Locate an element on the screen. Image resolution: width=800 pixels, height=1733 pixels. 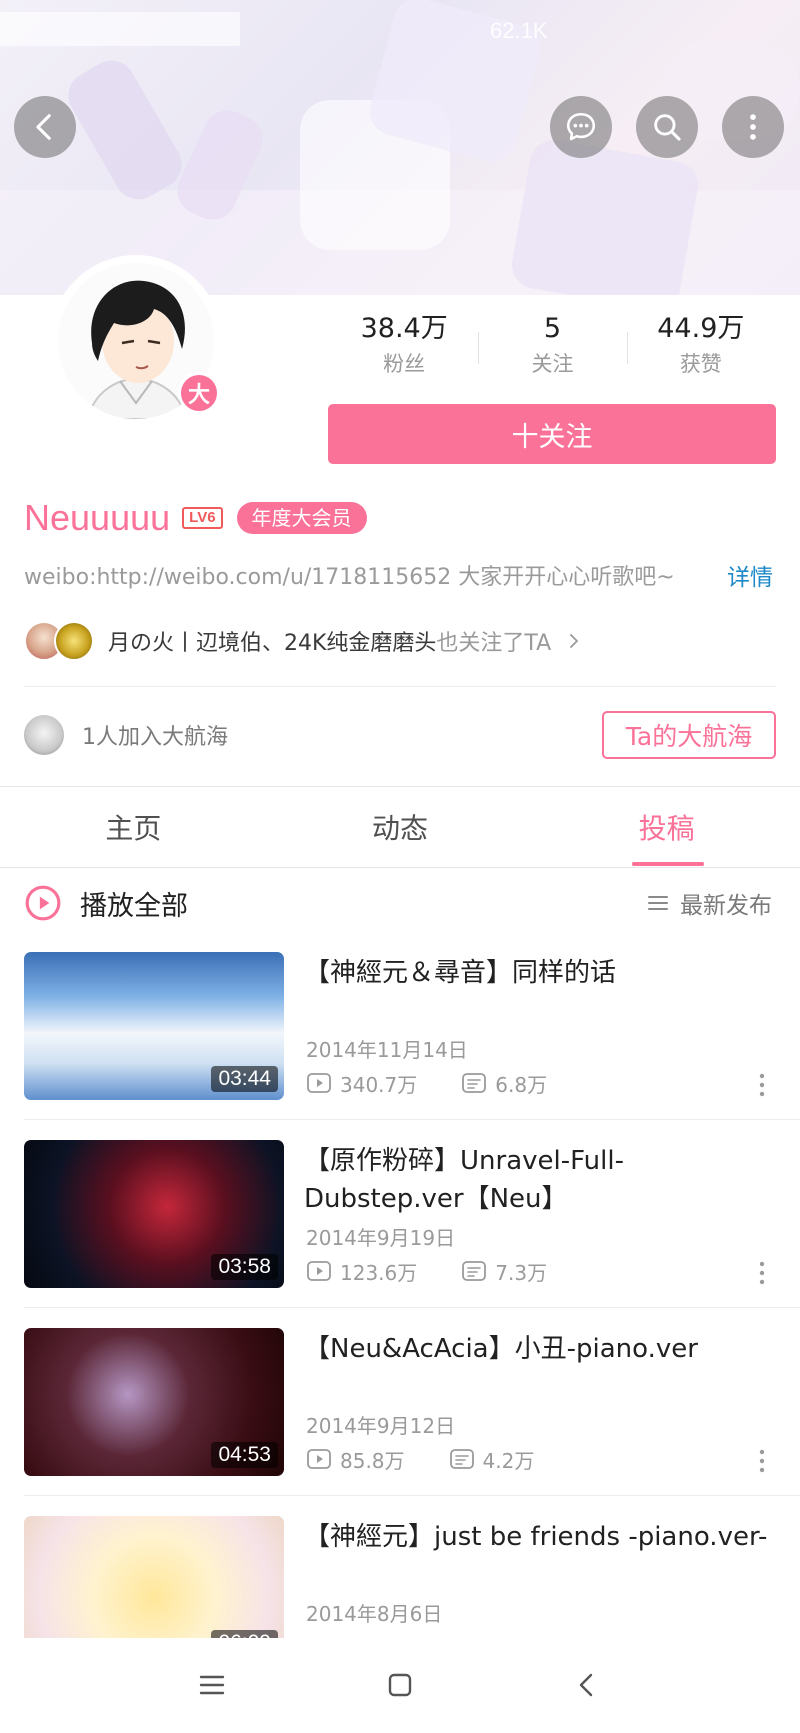
voyage-avatar is located at coordinates (44, 735).